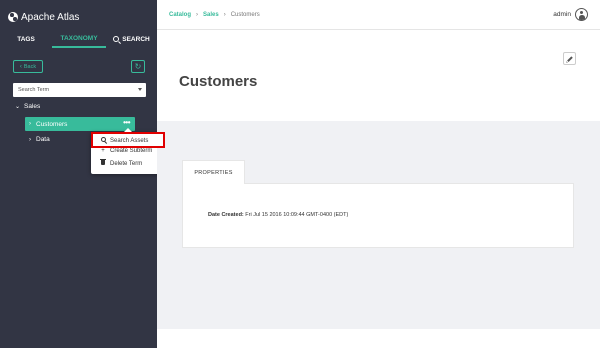 The height and width of the screenshot is (348, 600). I want to click on property-label: Date Created:, so click(226, 215).